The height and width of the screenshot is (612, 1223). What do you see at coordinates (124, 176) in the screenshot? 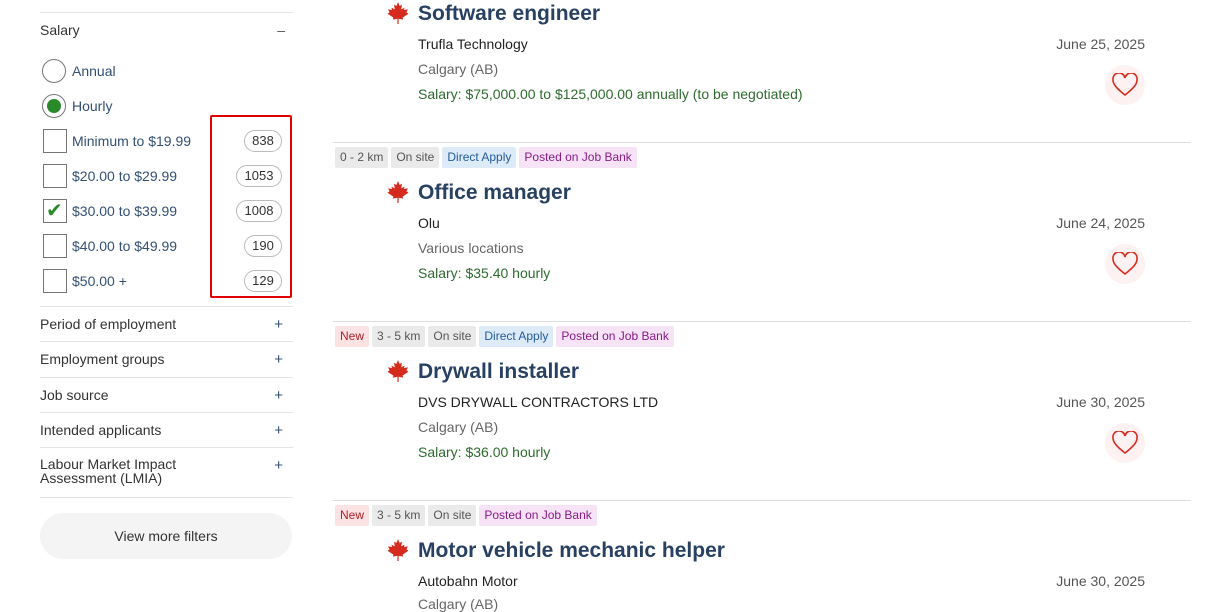
I see `range-label: $20.00 to $29.99` at bounding box center [124, 176].